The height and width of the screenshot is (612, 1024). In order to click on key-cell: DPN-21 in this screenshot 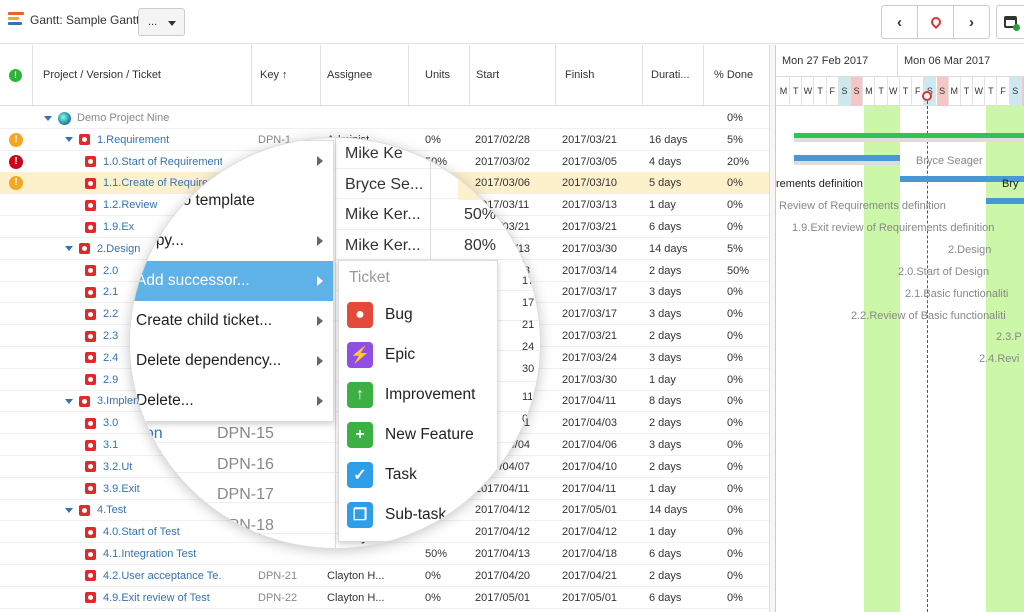, I will do `click(278, 575)`.